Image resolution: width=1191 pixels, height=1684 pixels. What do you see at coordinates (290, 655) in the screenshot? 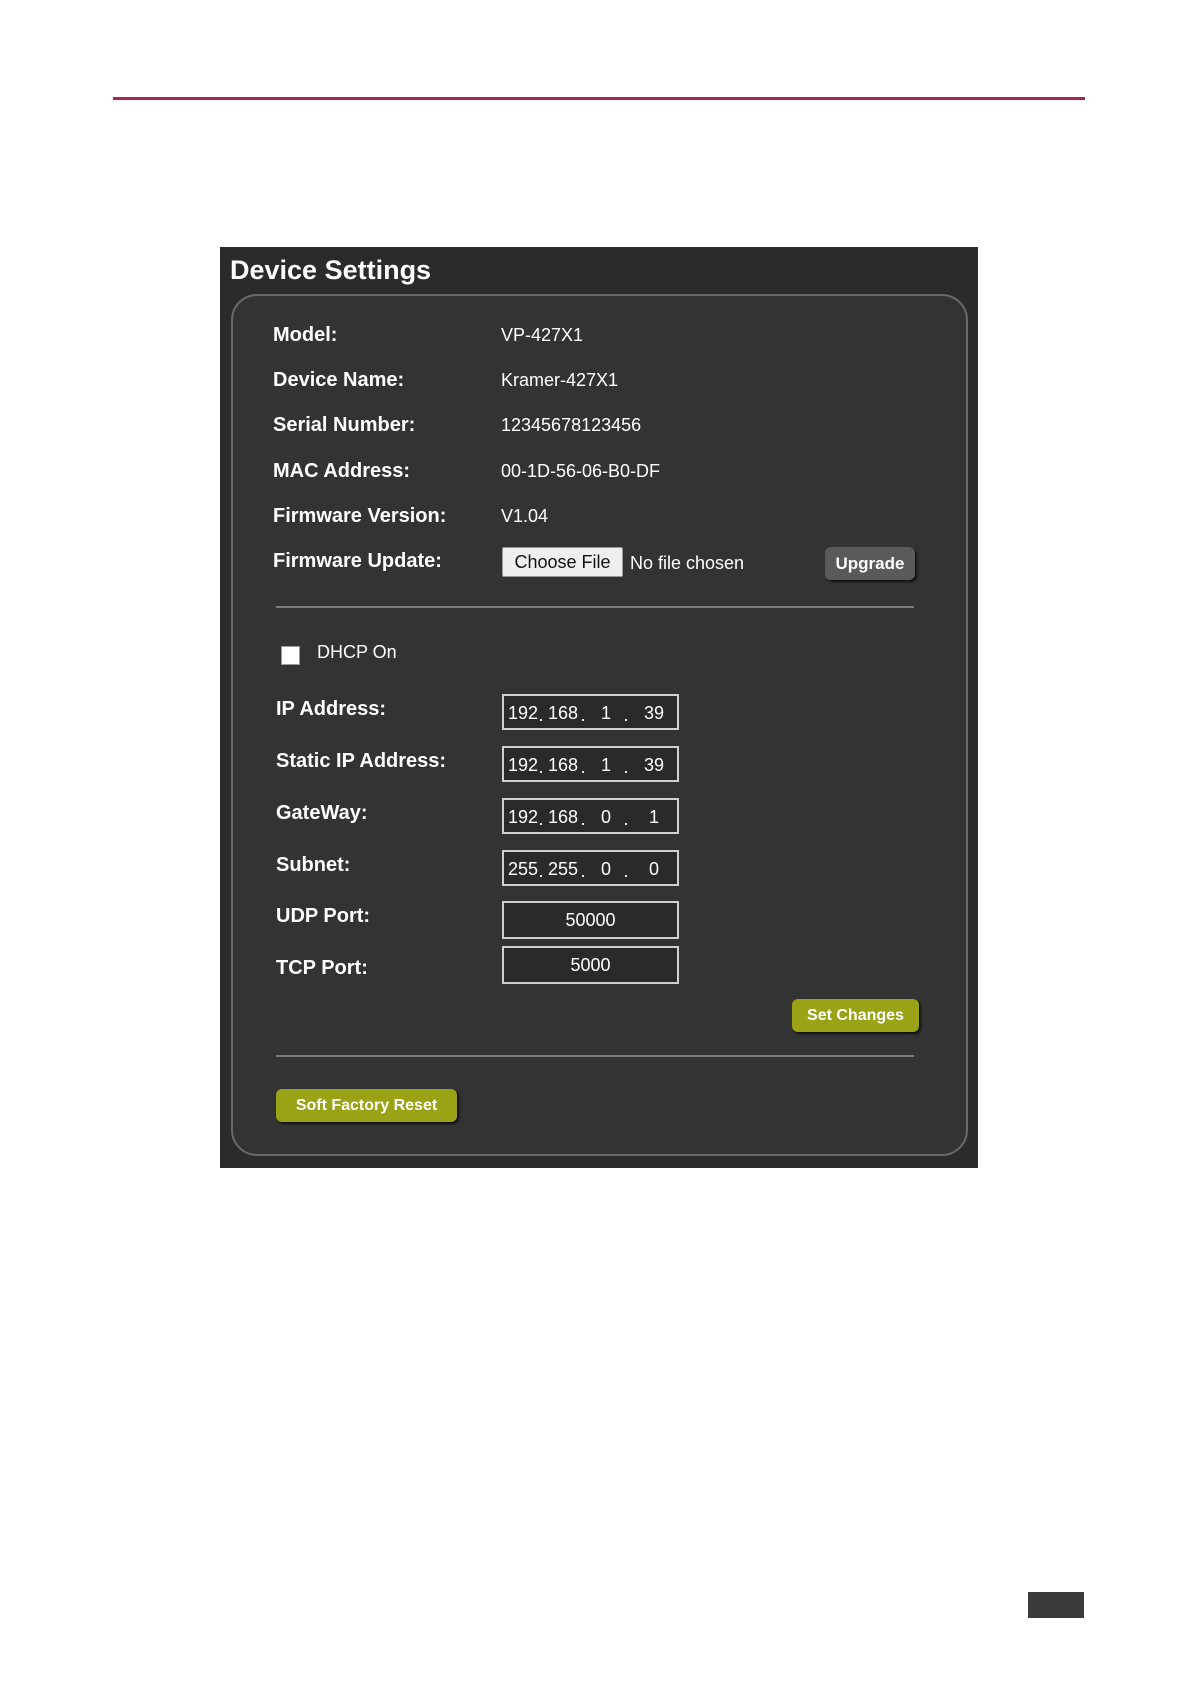
I see `dhcp-checkbox` at bounding box center [290, 655].